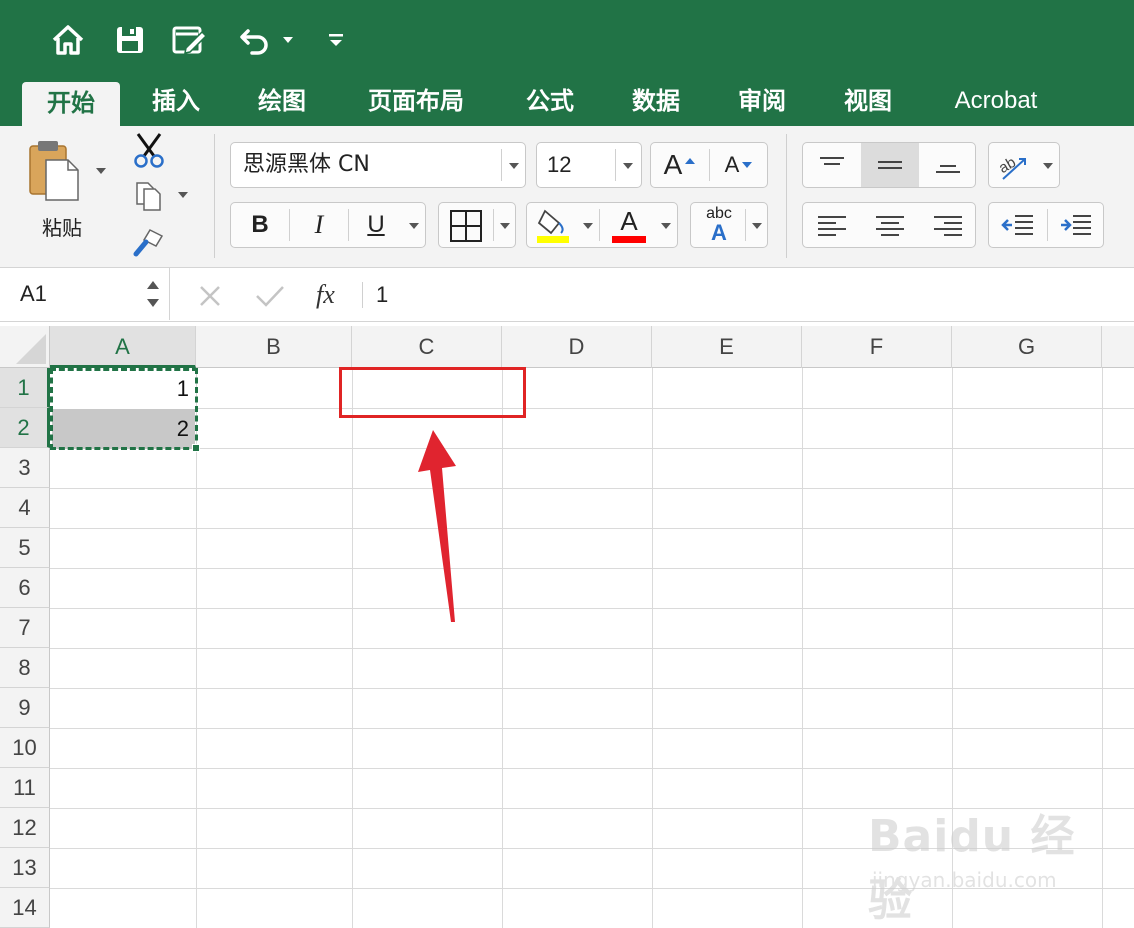 This screenshot has width=1134, height=928. I want to click on font-name-dropdown-icon, so click(514, 166).